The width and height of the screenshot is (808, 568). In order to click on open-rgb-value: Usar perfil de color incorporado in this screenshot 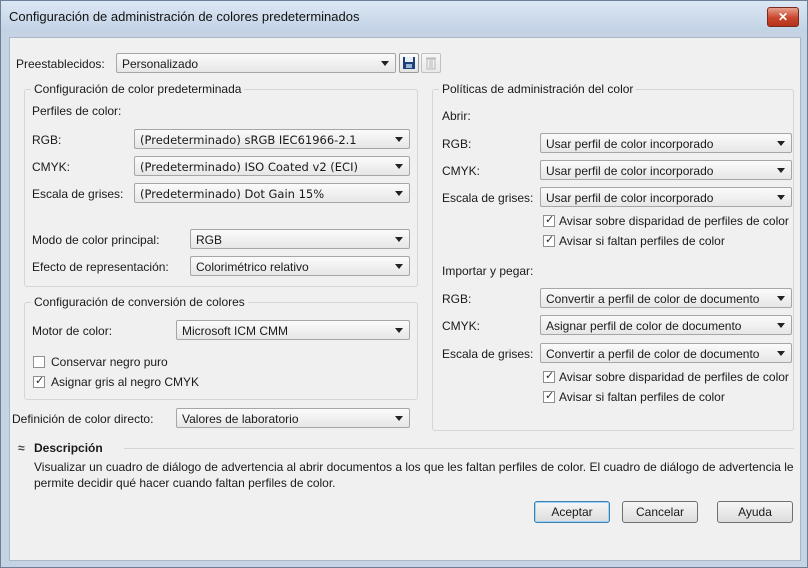, I will do `click(630, 144)`.